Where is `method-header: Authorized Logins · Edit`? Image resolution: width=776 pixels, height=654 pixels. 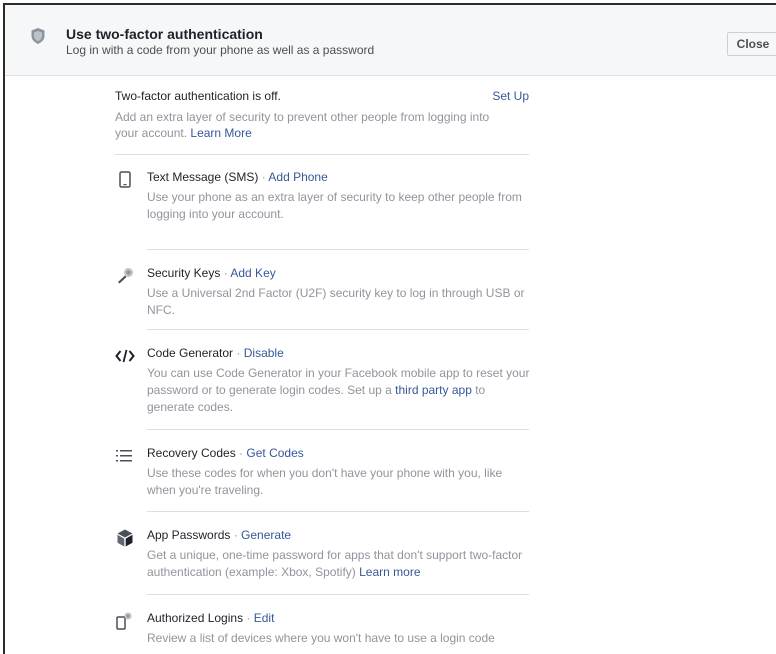 method-header: Authorized Logins · Edit is located at coordinates (210, 618).